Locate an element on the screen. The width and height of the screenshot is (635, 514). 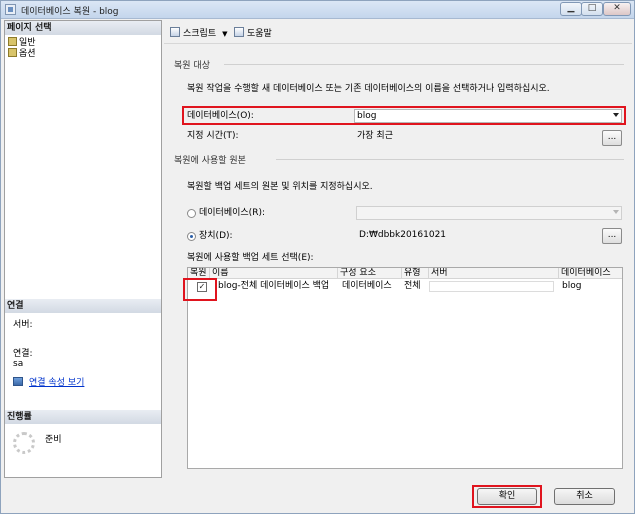
device-path-value: D:₩dbbk20161021 is located at coordinates (403, 235).